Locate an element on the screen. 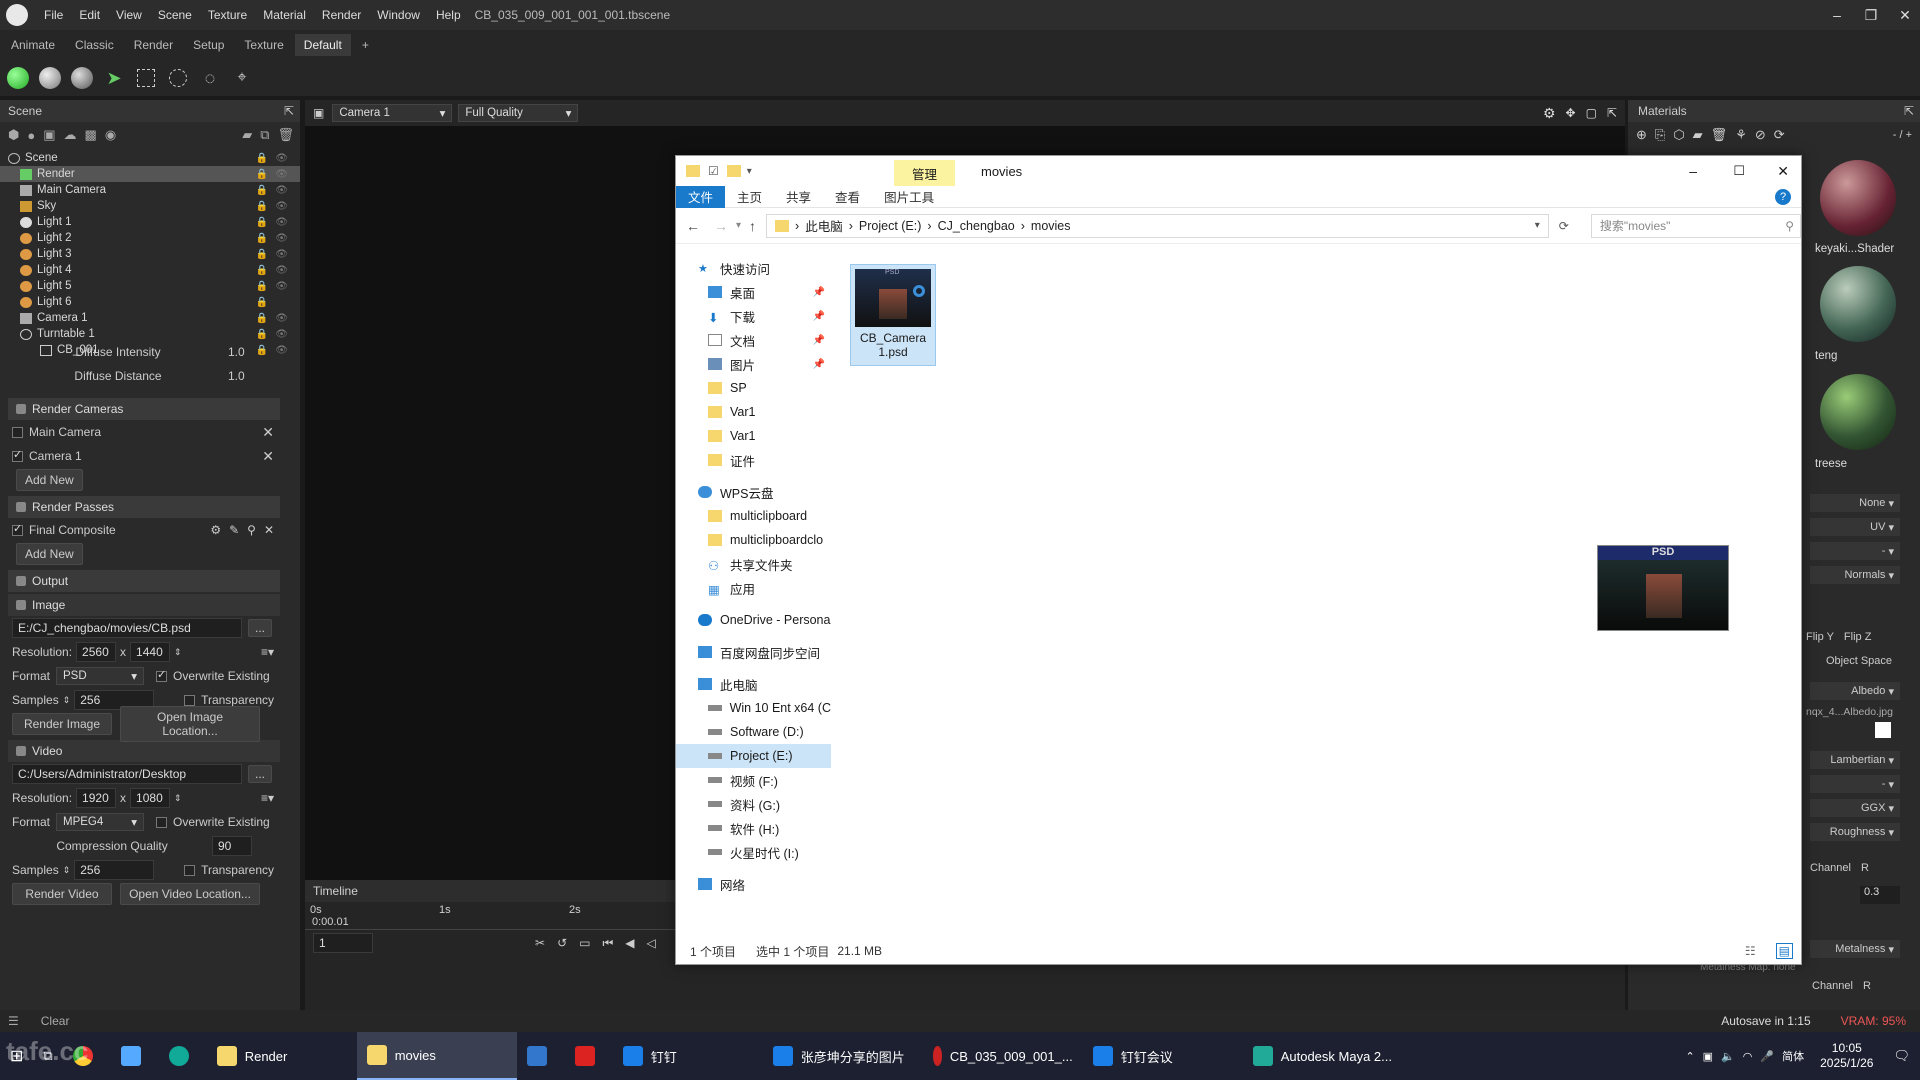 The image size is (1920, 1080). loop-icon: ↺ is located at coordinates (562, 943).